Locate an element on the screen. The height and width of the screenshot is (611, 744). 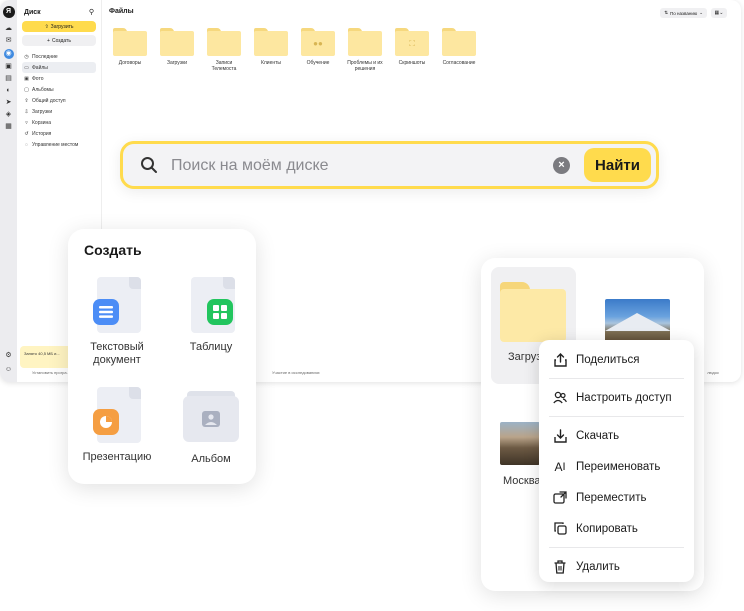
folder-item: Записи Телемоста is located at coordinates (224, 50).